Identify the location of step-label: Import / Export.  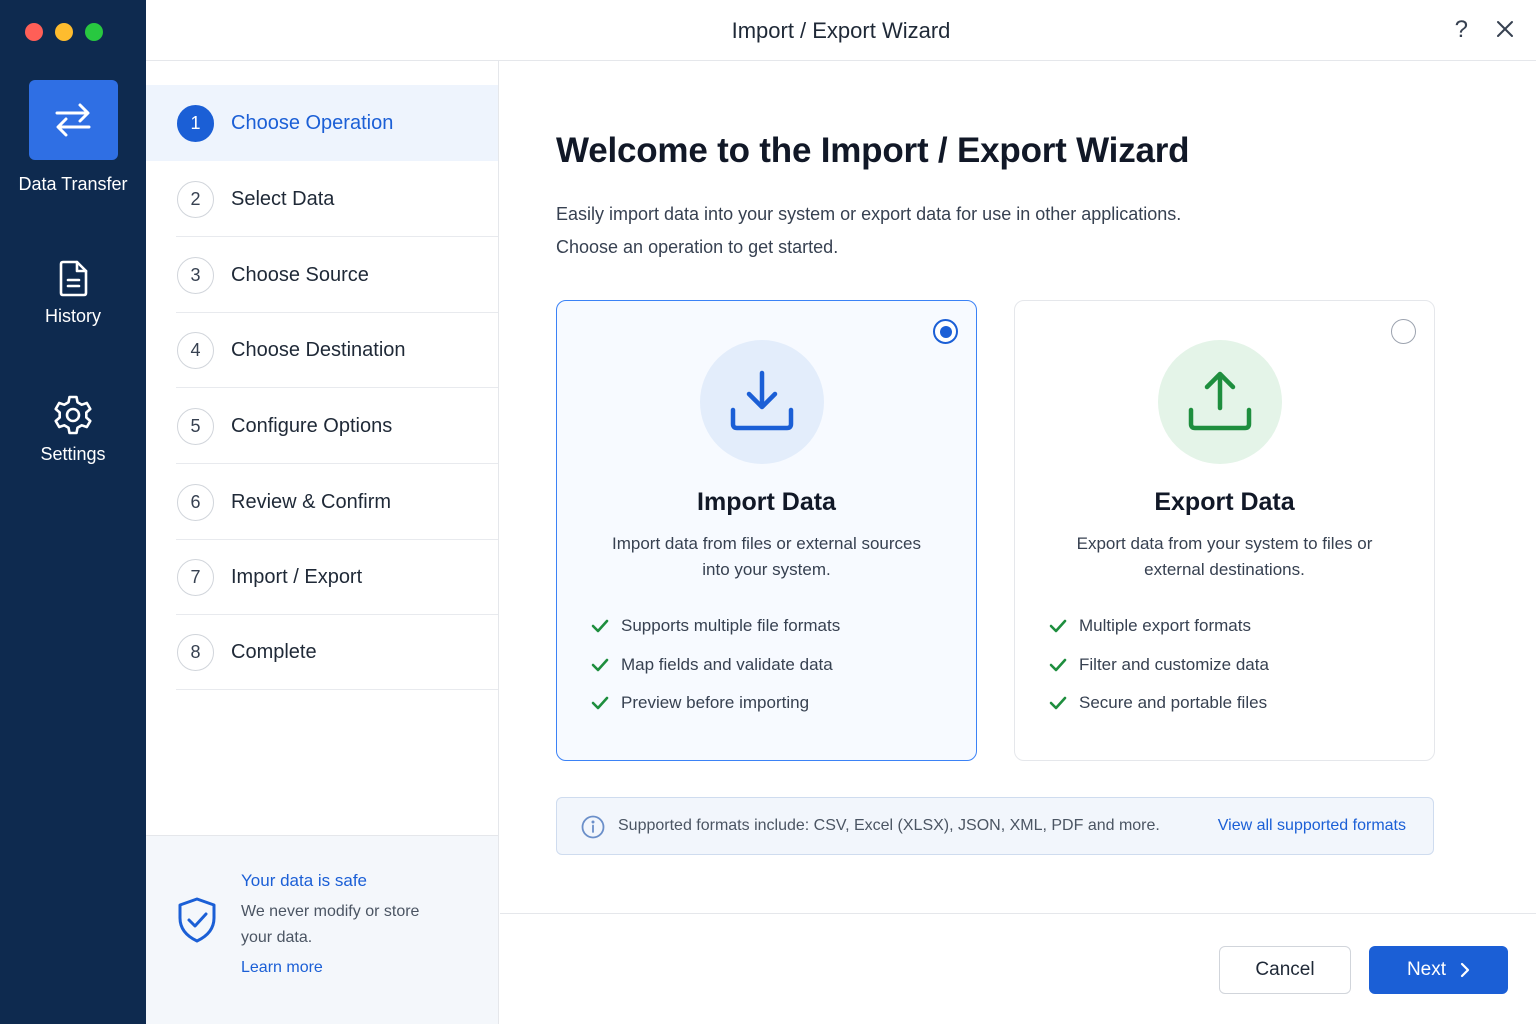
(297, 576).